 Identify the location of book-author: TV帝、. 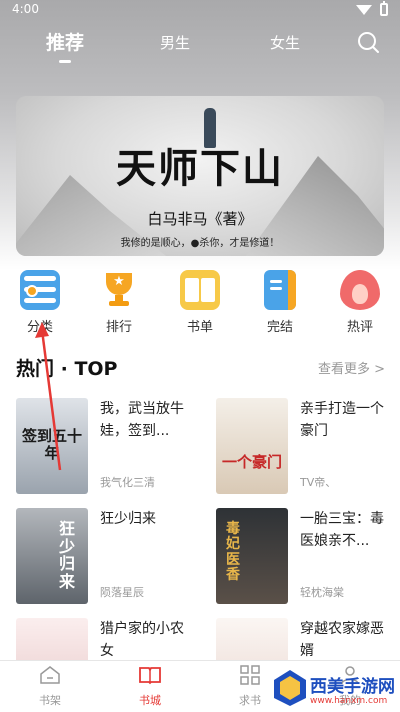
(318, 482).